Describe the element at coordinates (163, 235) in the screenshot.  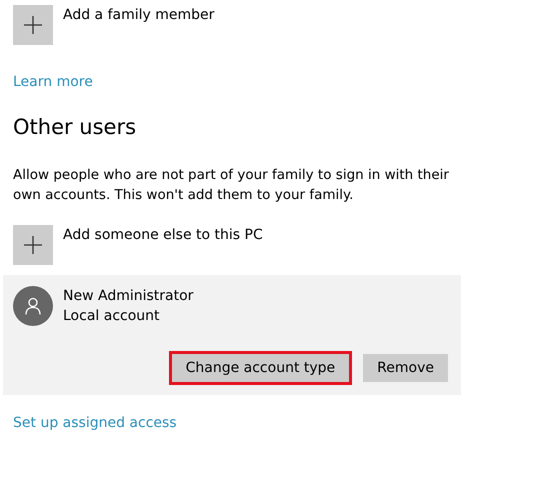
I see `add-user-label: Add someone else to this PC` at that location.